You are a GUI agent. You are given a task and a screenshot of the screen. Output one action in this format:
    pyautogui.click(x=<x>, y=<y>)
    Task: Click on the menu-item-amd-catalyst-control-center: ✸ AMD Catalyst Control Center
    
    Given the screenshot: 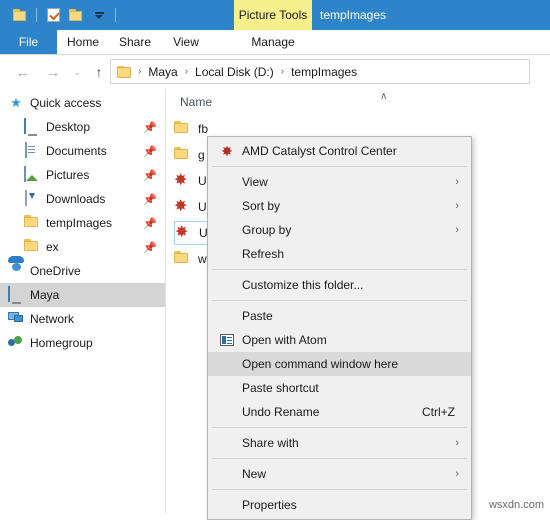 What is the action you would take?
    pyautogui.click(x=339, y=151)
    